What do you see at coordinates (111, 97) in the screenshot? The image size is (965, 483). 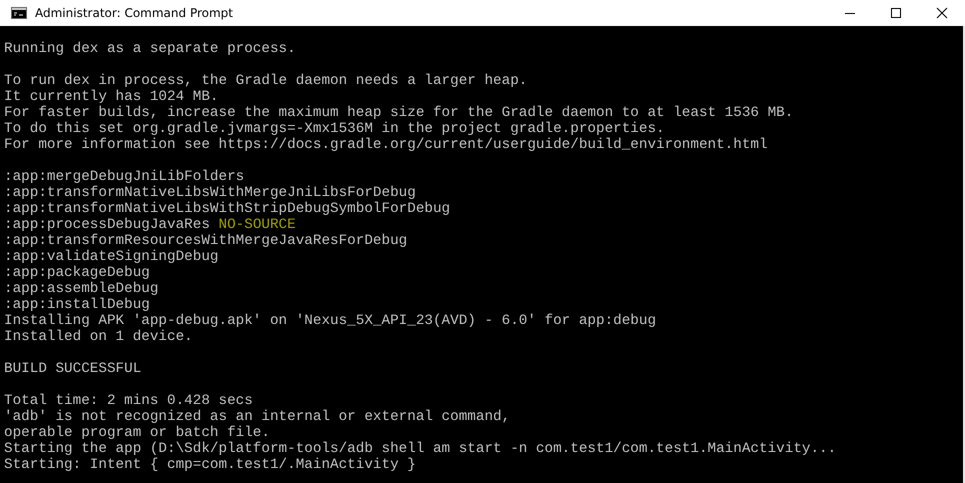 I see `console-line: It currently has 1024 MB.` at bounding box center [111, 97].